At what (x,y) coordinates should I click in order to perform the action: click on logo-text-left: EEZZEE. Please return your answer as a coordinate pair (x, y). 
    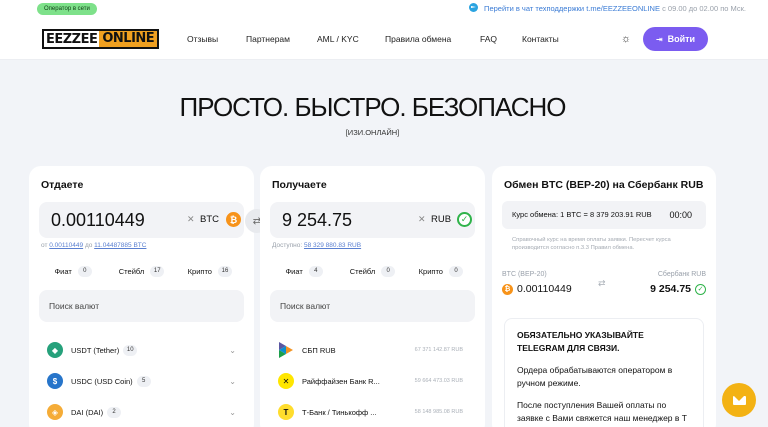
    Looking at the image, I should click on (72, 39).